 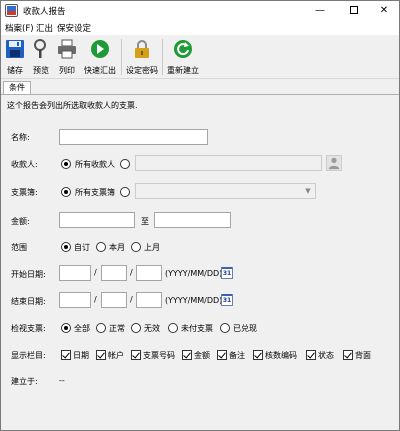 I want to click on toolbar: 储存 预览 列印 快速汇出 设定密码 重新建立, so click(x=200, y=57).